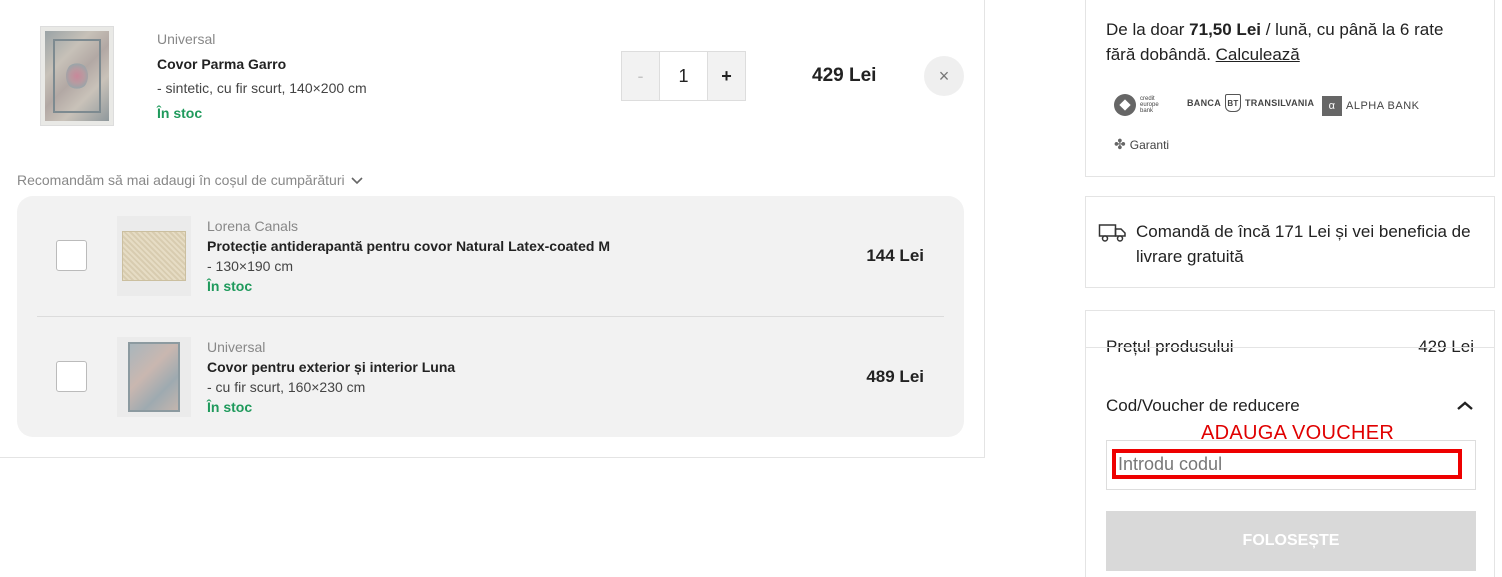 This screenshot has width=1502, height=577. Describe the element at coordinates (1203, 405) in the screenshot. I see `voucher-label: Cod/Voucher de reducere` at that location.